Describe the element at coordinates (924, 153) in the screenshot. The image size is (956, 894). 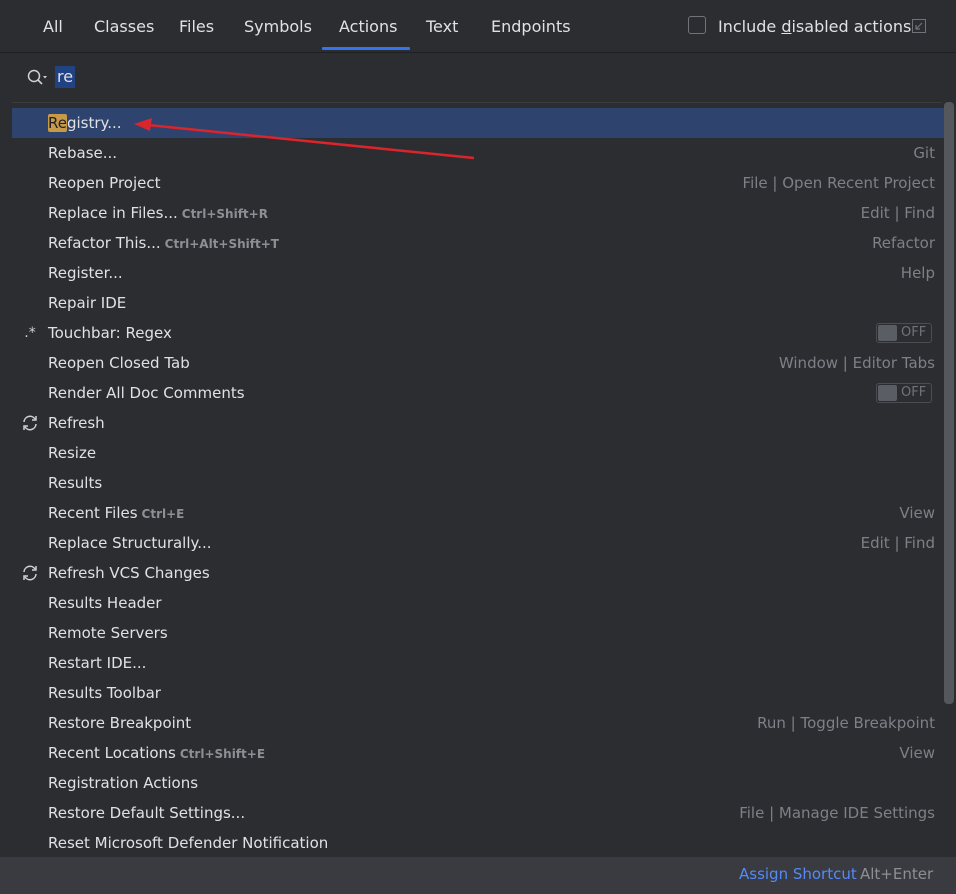
I see `item-location: Git` at that location.